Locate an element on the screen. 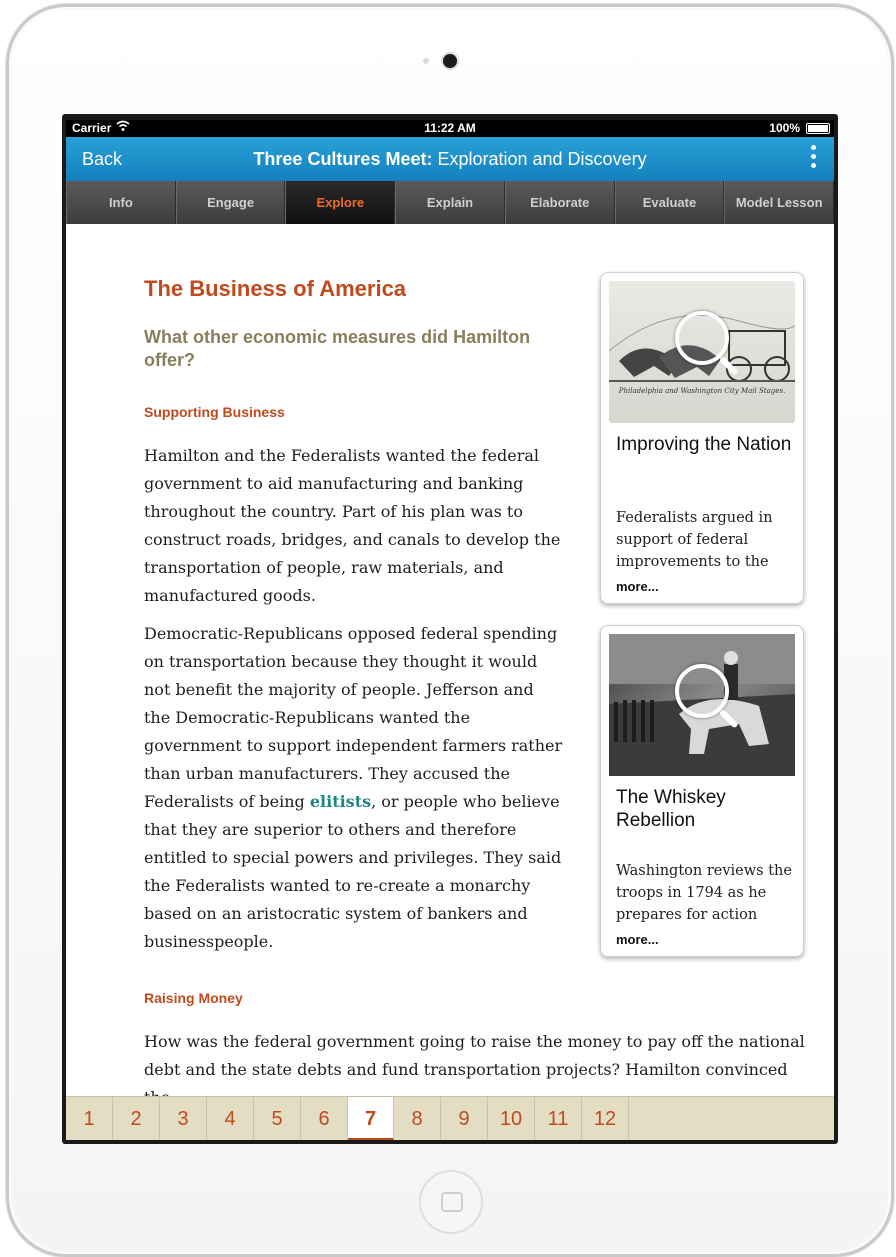 The width and height of the screenshot is (896, 1257). home-button-icon is located at coordinates (452, 1202).